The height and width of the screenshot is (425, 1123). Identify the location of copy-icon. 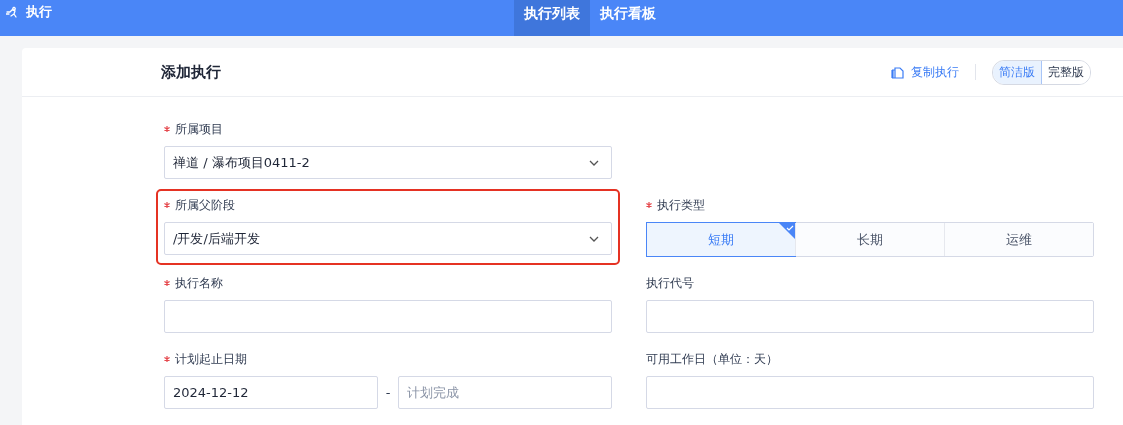
(898, 72).